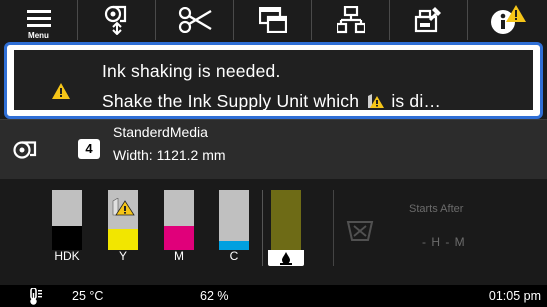  Describe the element at coordinates (169, 155) in the screenshot. I see `media-width: Width: 1121.2 mm` at that location.